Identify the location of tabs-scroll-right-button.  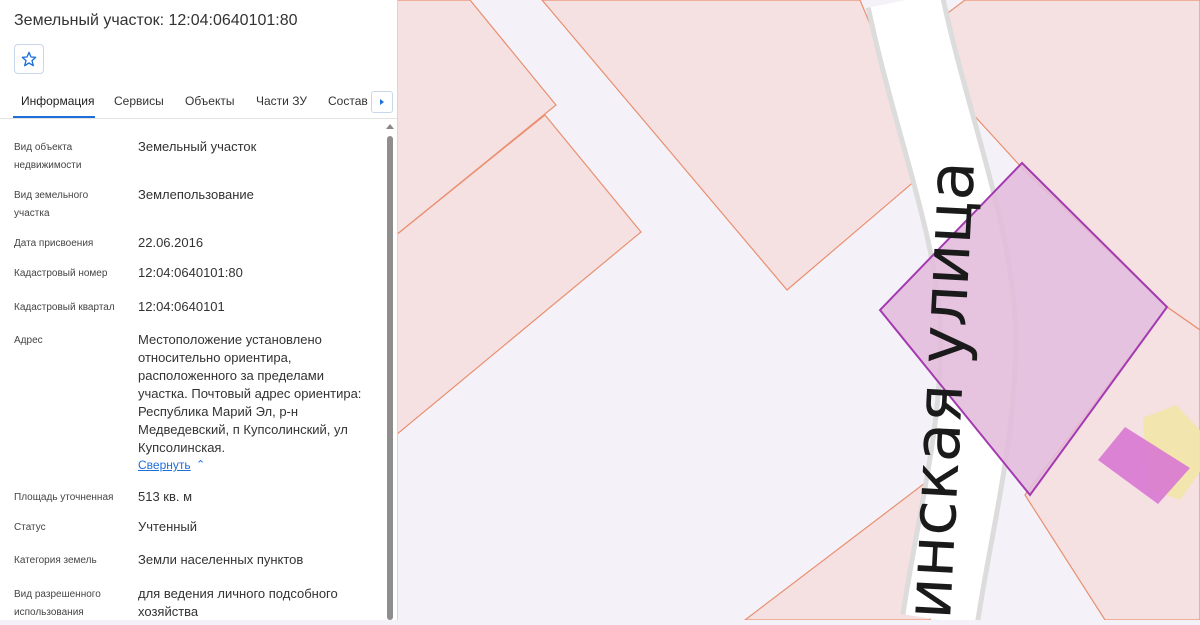
(382, 102).